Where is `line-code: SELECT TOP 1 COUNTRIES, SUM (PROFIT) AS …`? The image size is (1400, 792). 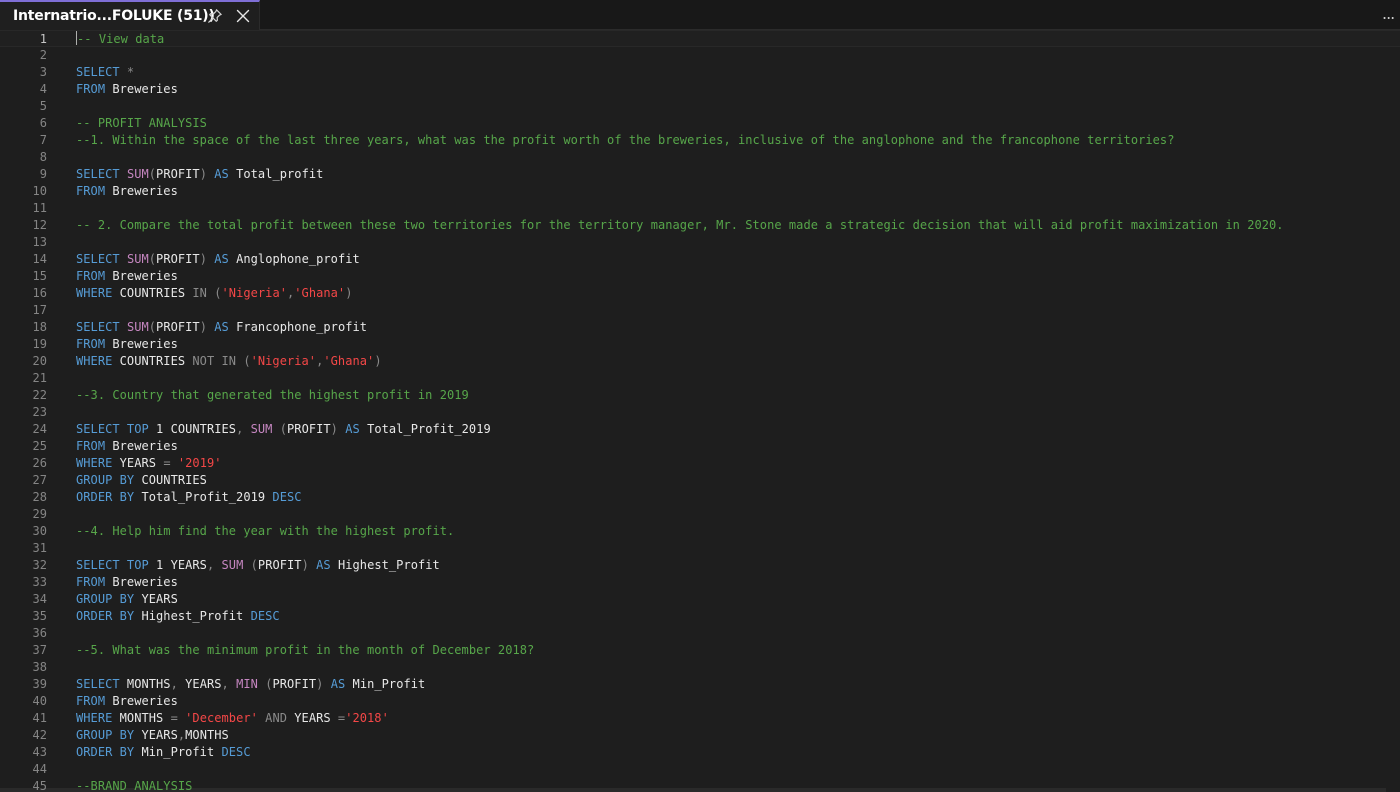
line-code: SELECT TOP 1 COUNTRIES, SUM (PROFIT) AS … is located at coordinates (283, 429).